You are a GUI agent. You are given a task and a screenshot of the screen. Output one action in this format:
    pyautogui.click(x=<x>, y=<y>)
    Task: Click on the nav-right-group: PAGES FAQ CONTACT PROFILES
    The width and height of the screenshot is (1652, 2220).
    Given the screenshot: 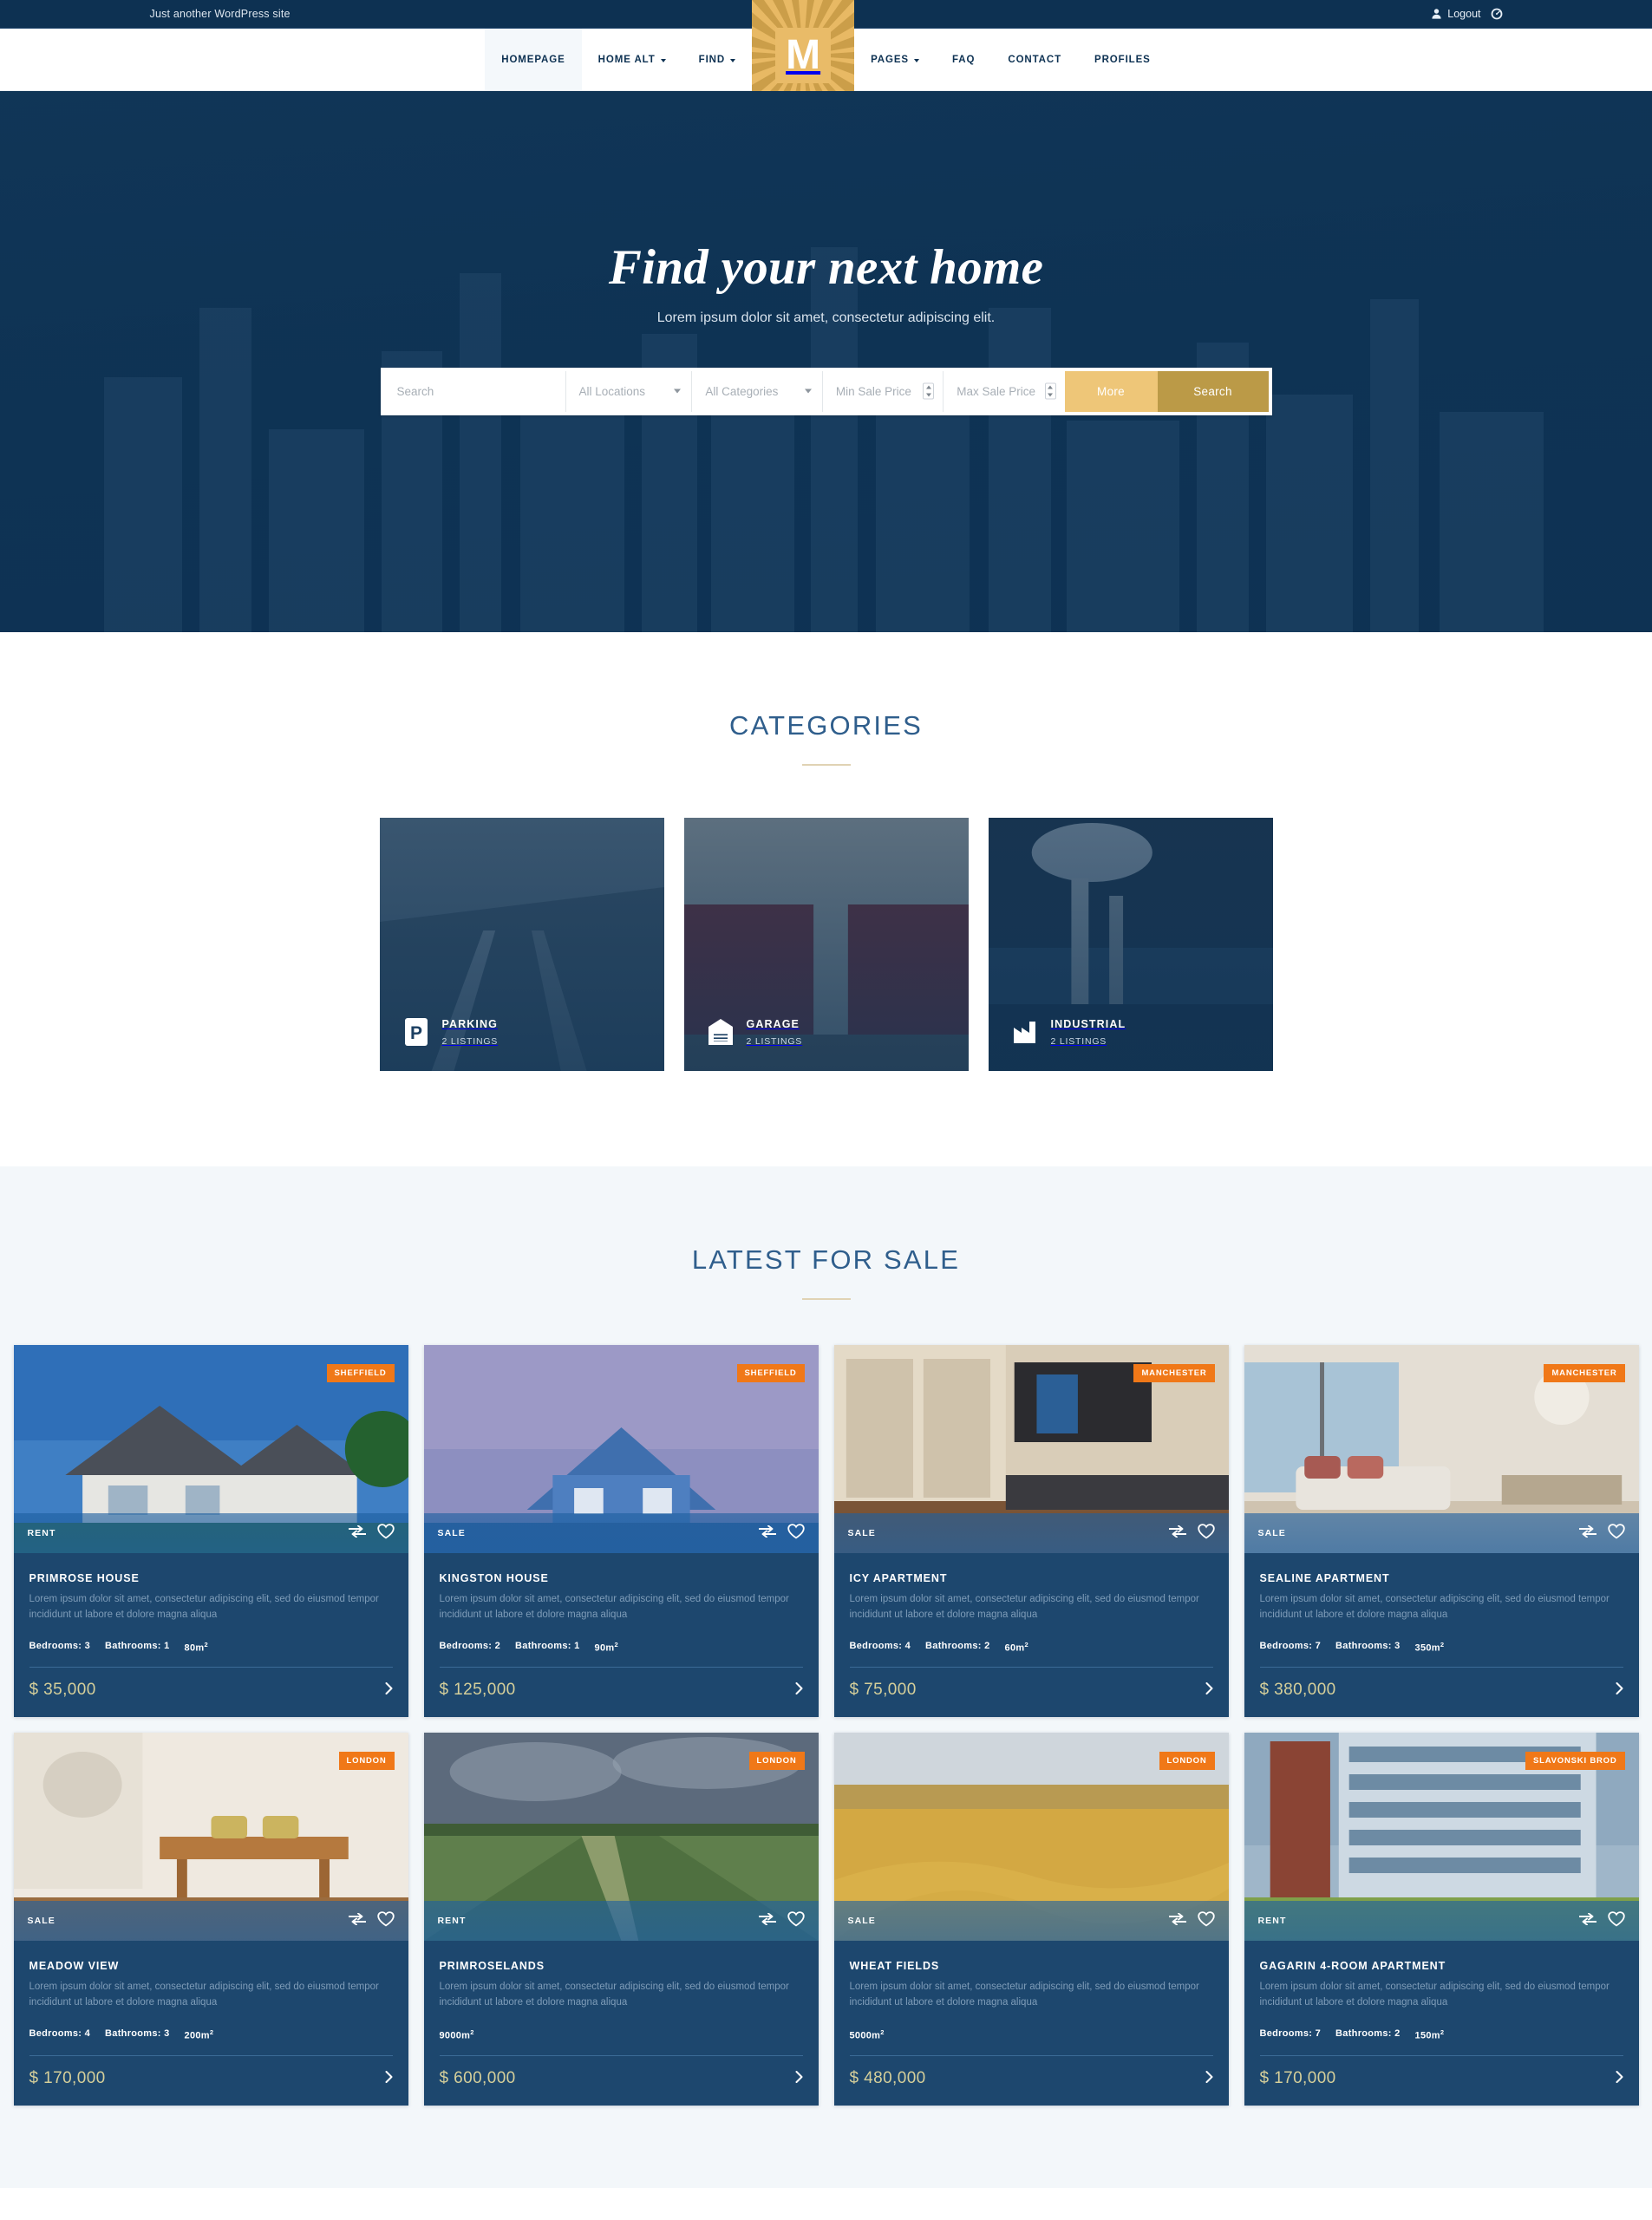 What is the action you would take?
    pyautogui.click(x=1011, y=59)
    